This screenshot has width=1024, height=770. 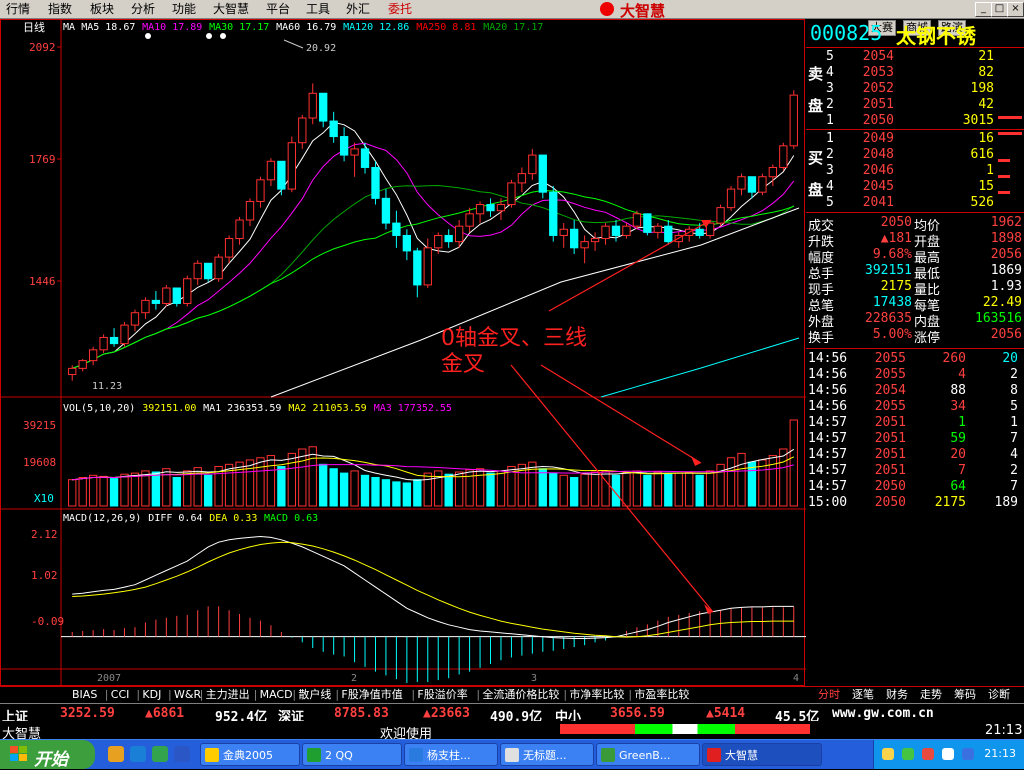 I want to click on volume-bars, so click(x=433, y=463).